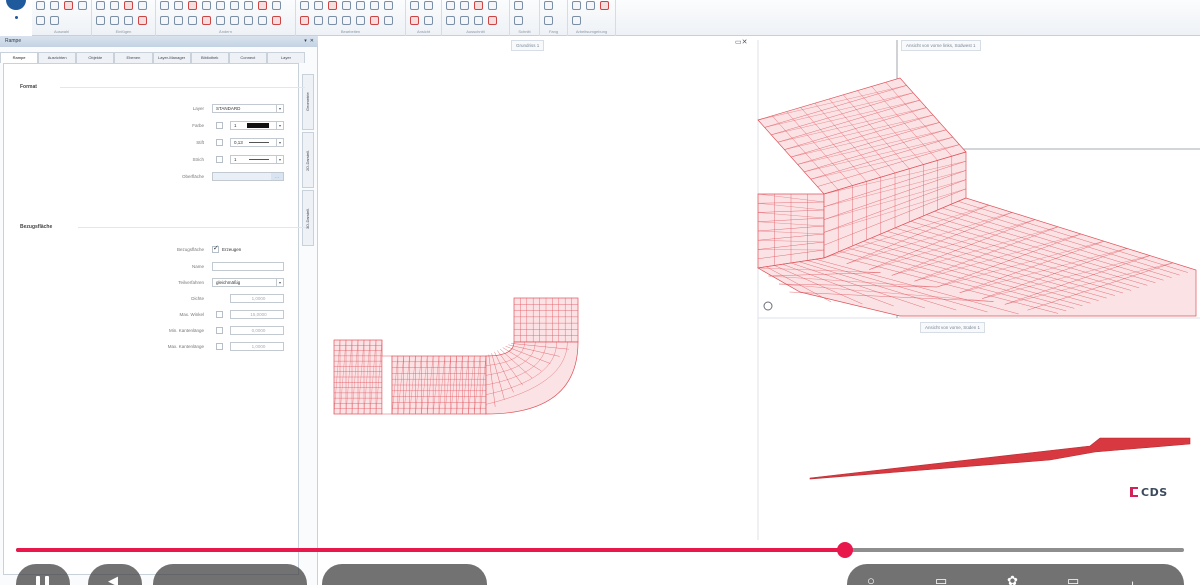 The height and width of the screenshot is (585, 1200). Describe the element at coordinates (1154, 492) in the screenshot. I see `cds-logo-text: CDS` at that location.